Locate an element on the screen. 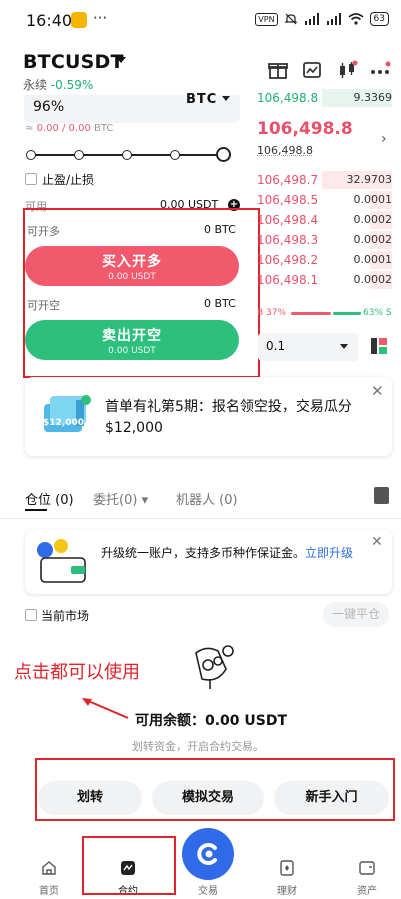 The width and height of the screenshot is (401, 899). price-change: -0.59% is located at coordinates (72, 85).